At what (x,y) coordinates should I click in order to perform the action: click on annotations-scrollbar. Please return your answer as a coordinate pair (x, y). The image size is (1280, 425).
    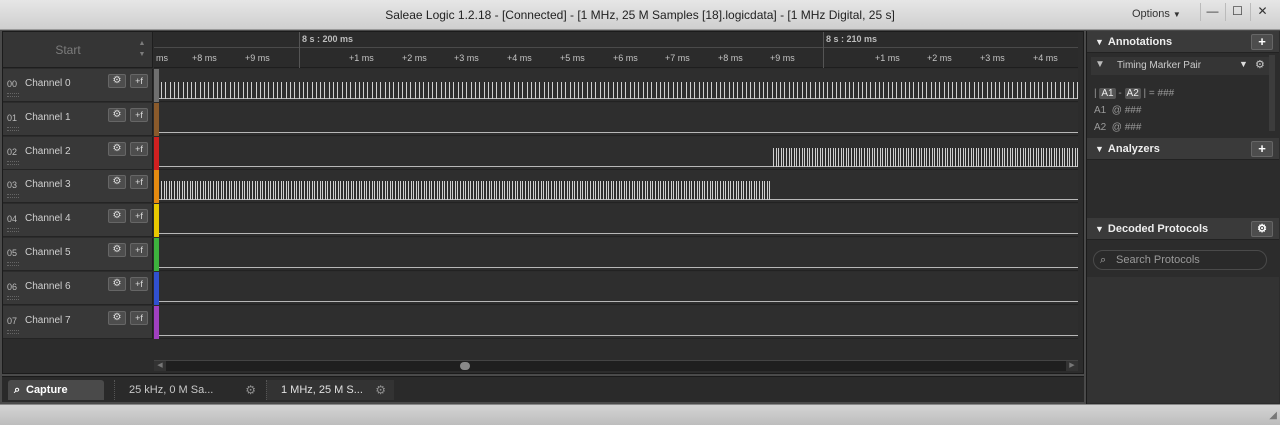
    Looking at the image, I should click on (1272, 93).